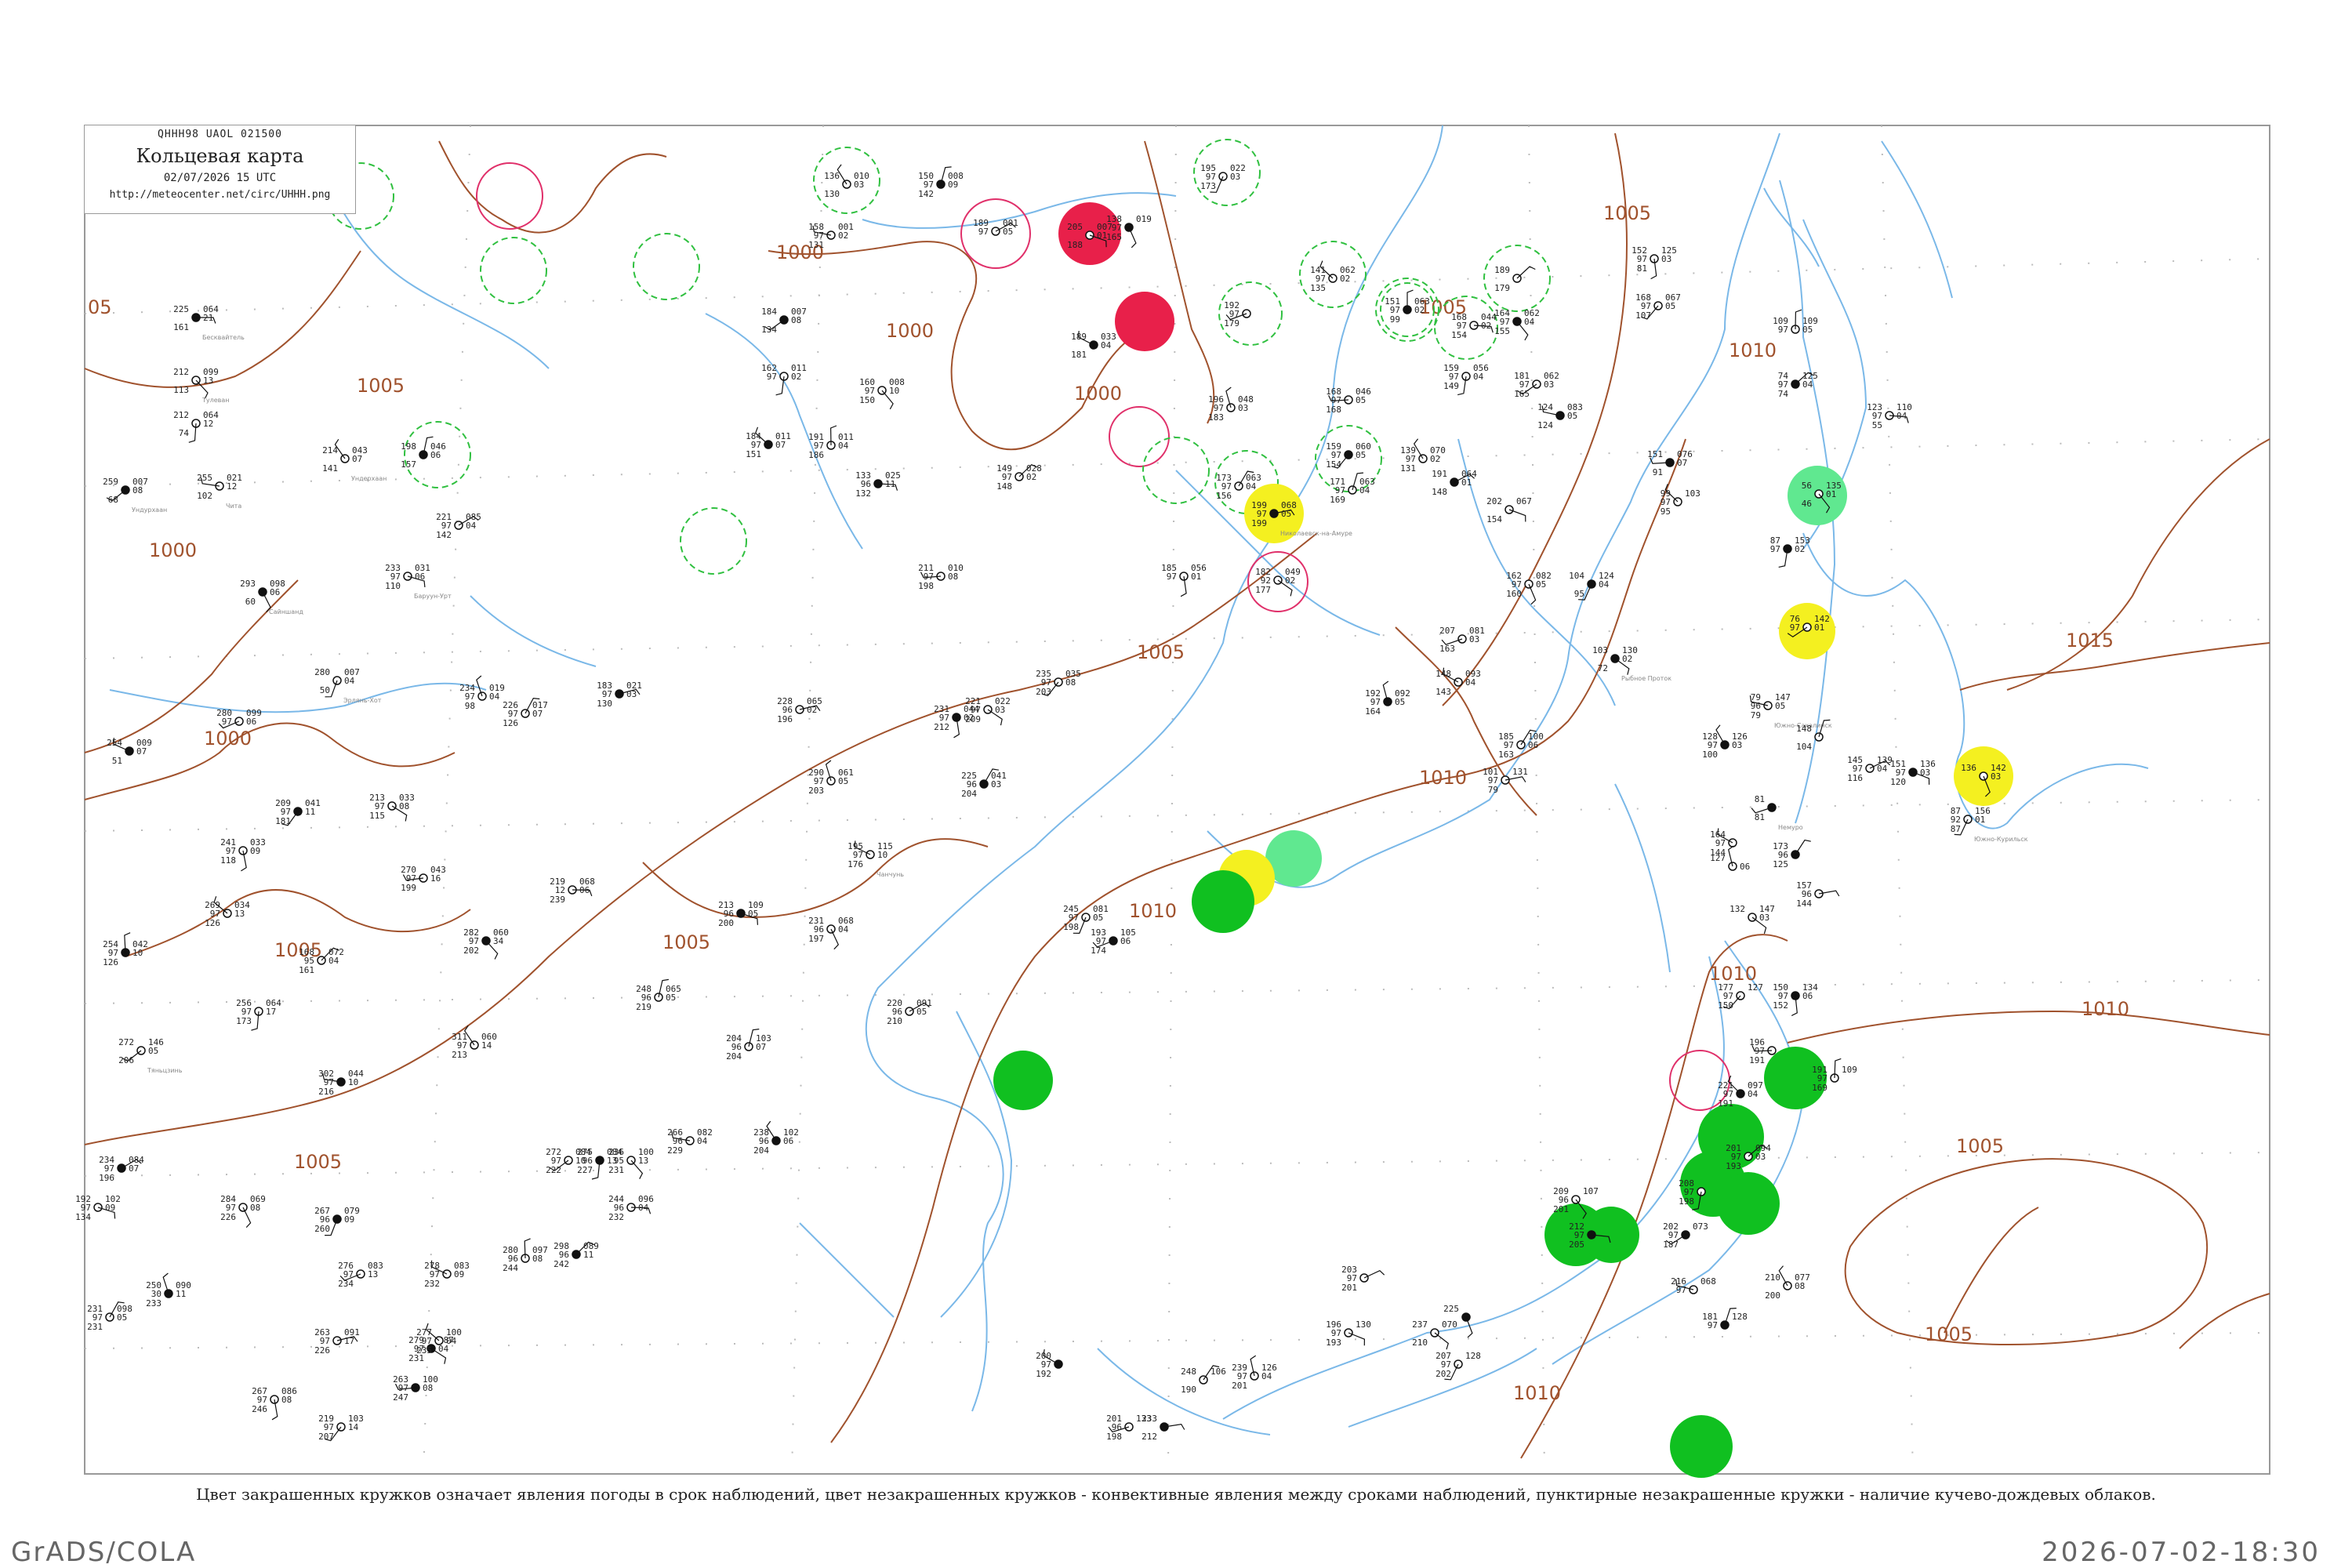 This screenshot has height=1568, width=2352. What do you see at coordinates (1184, 580) in the screenshot?
I see `station-plot: 1859705601` at bounding box center [1184, 580].